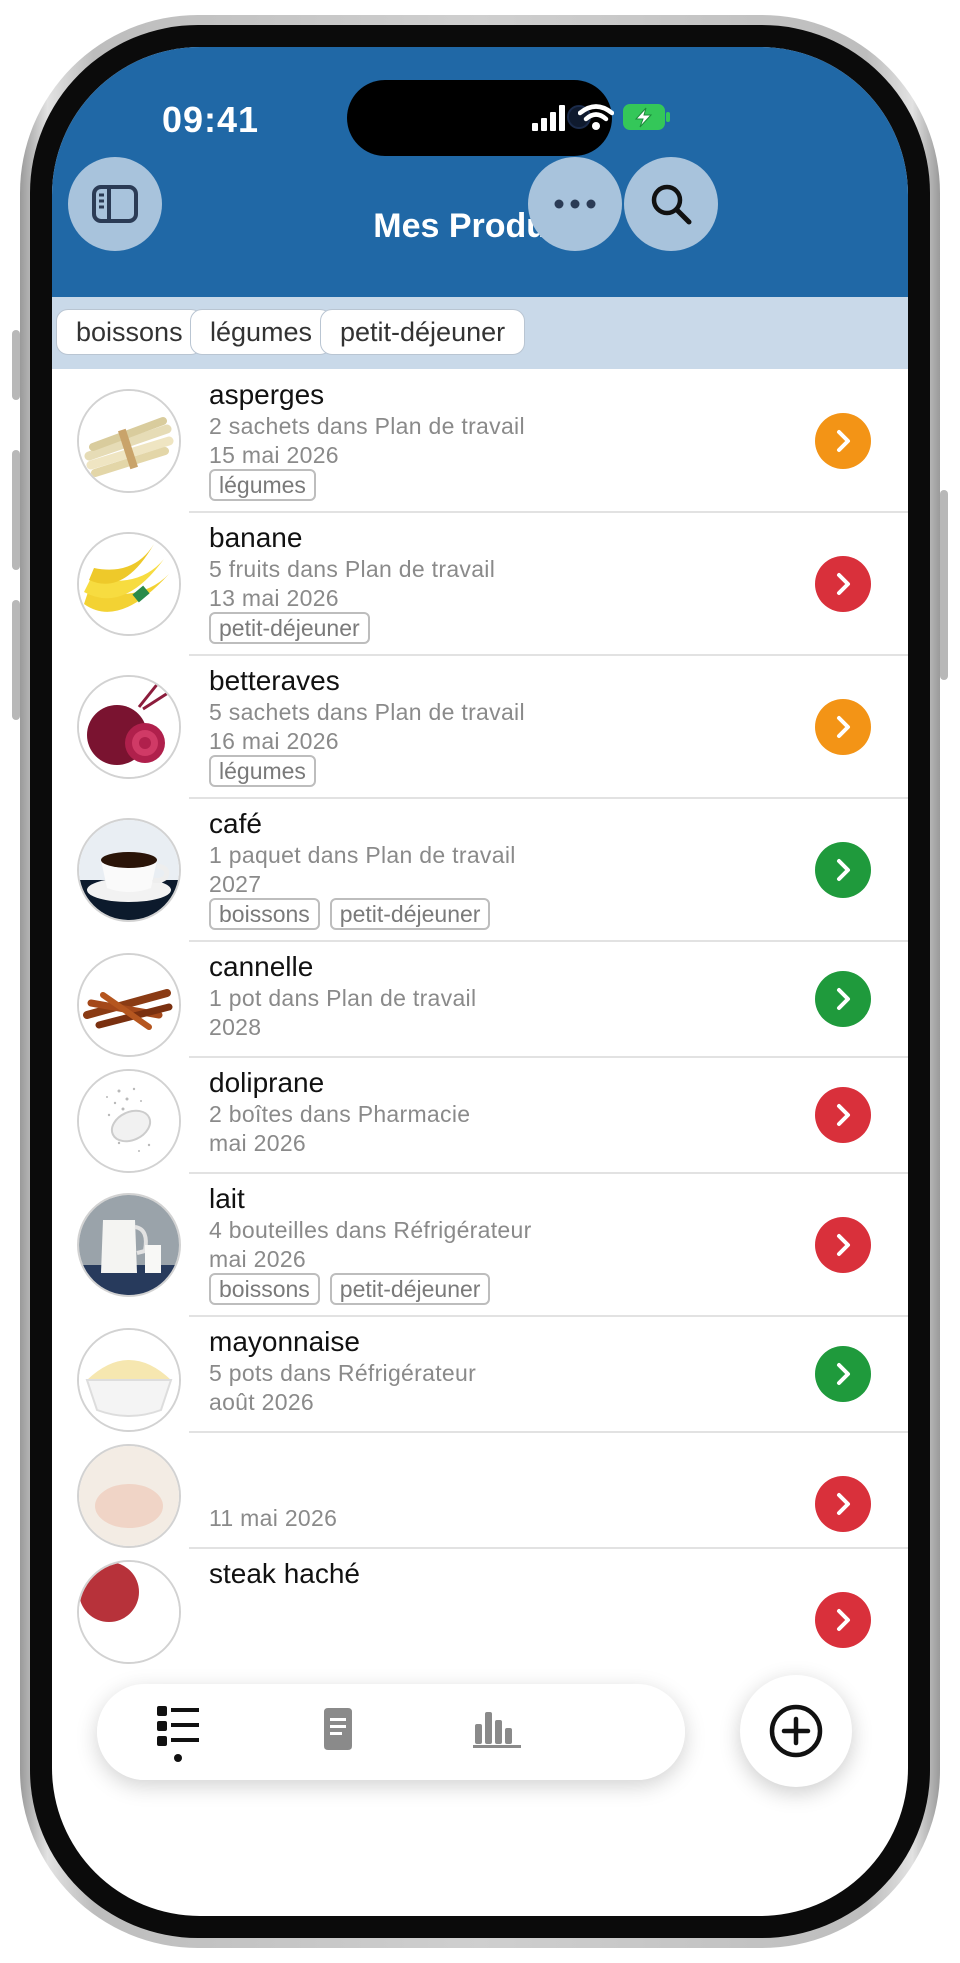 The width and height of the screenshot is (960, 1963). I want to click on battery-icon, so click(647, 119).